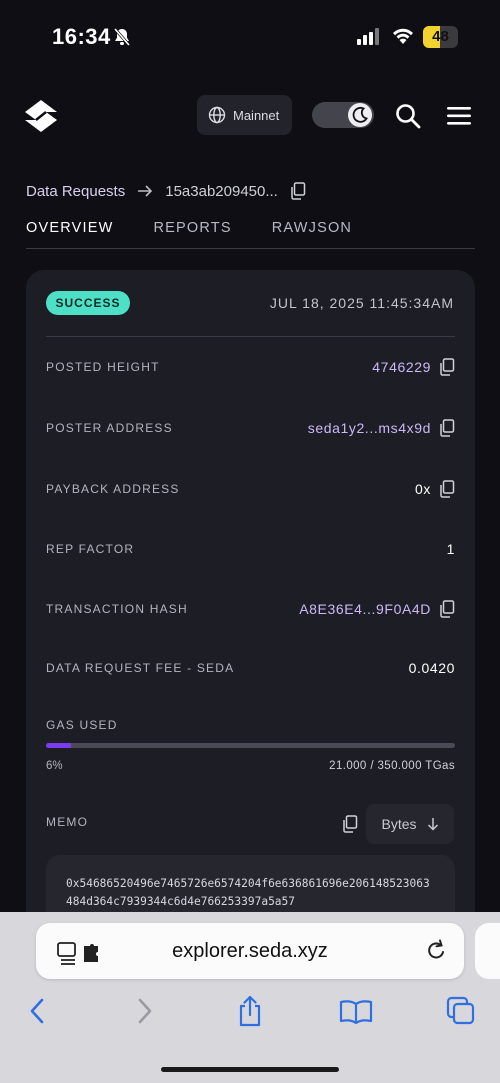 This screenshot has height=1083, width=500. I want to click on theme-toggle-knob, so click(360, 115).